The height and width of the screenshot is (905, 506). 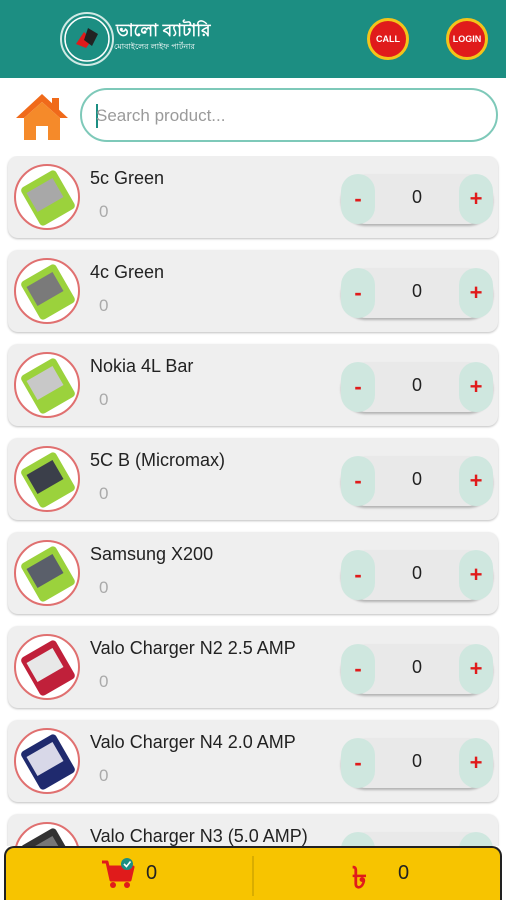 I want to click on divider, so click(x=253, y=876).